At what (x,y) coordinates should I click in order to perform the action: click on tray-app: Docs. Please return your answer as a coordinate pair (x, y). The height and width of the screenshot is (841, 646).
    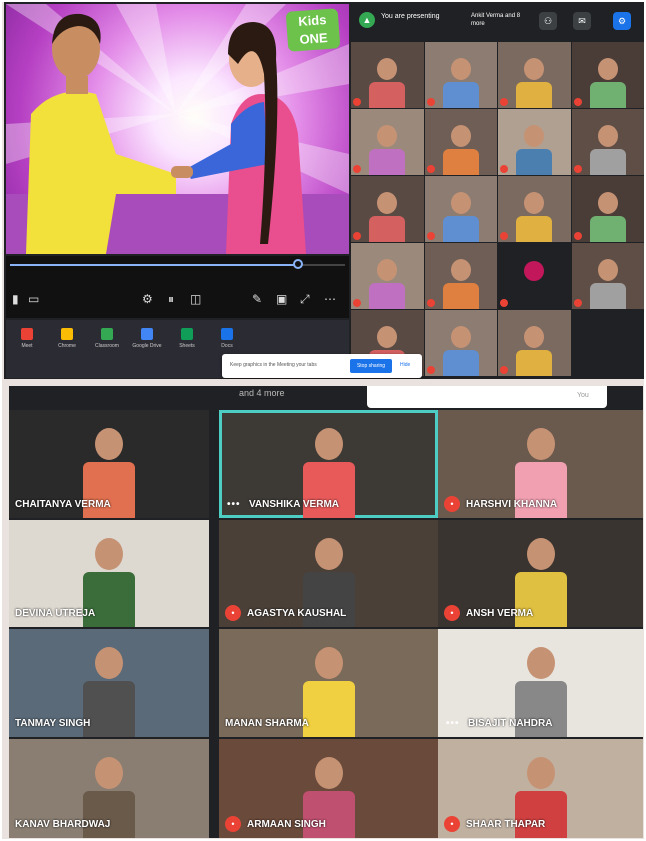
    Looking at the image, I should click on (227, 338).